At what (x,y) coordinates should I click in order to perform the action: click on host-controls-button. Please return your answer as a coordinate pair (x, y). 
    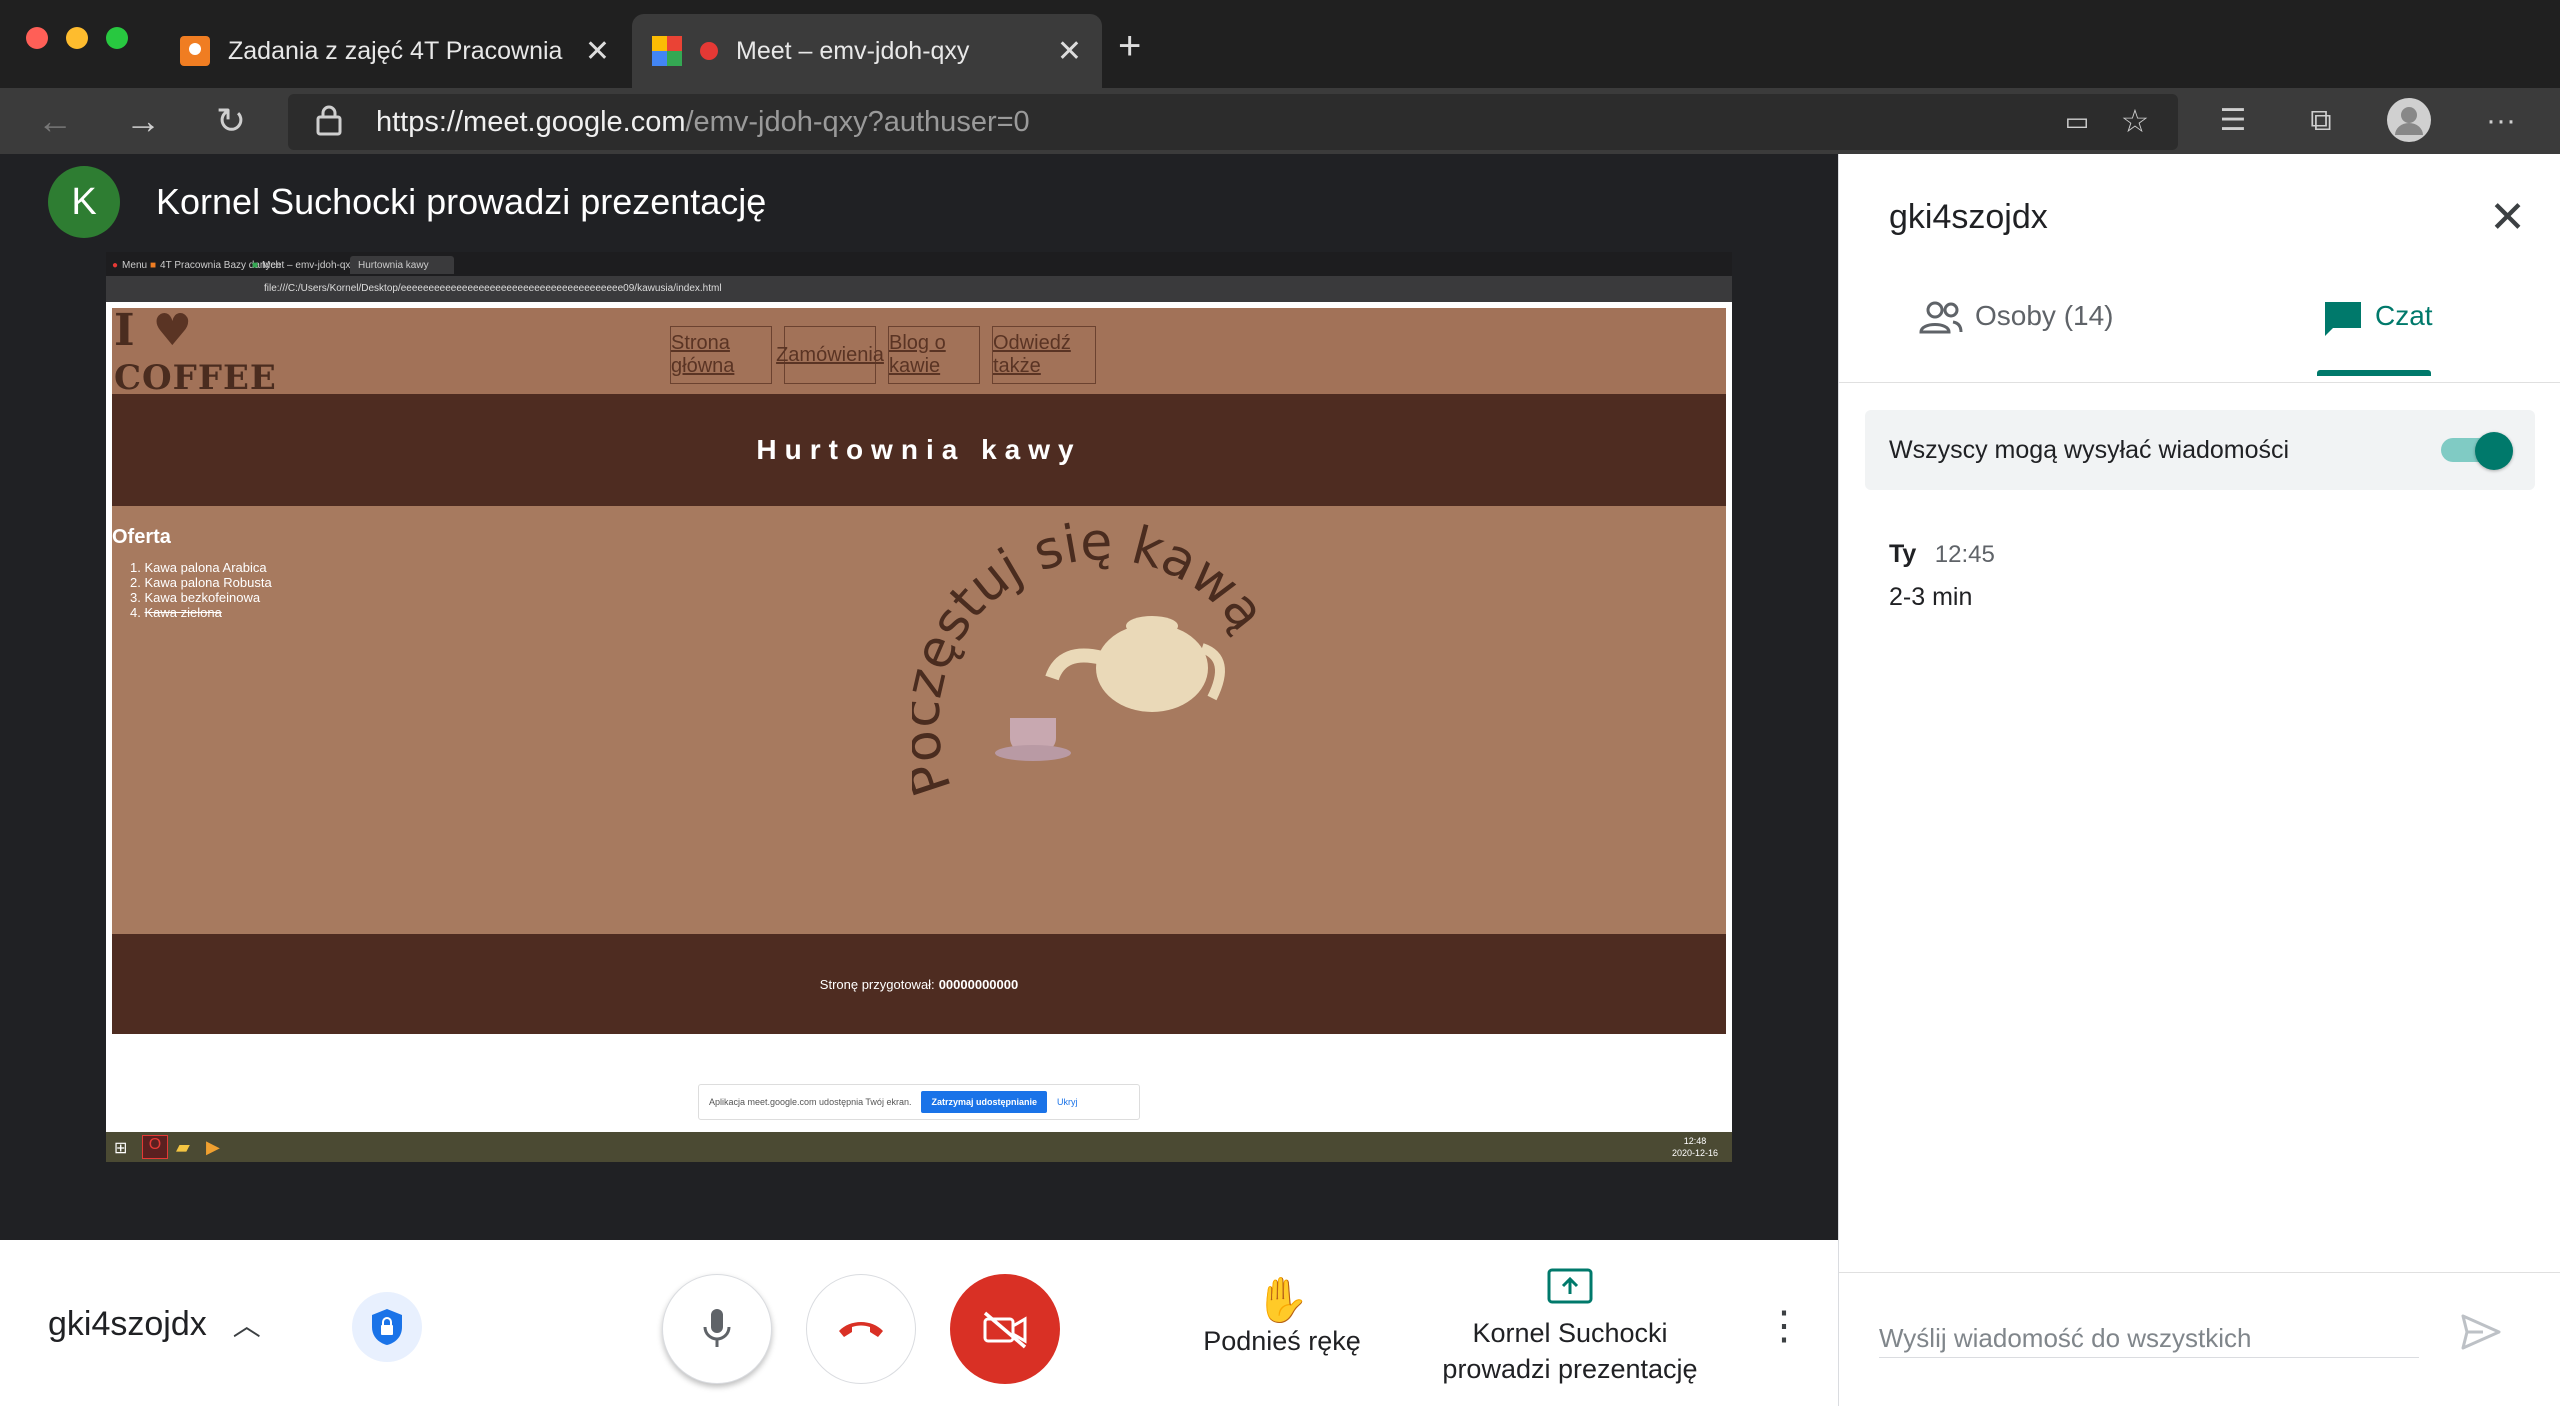
    Looking at the image, I should click on (387, 1327).